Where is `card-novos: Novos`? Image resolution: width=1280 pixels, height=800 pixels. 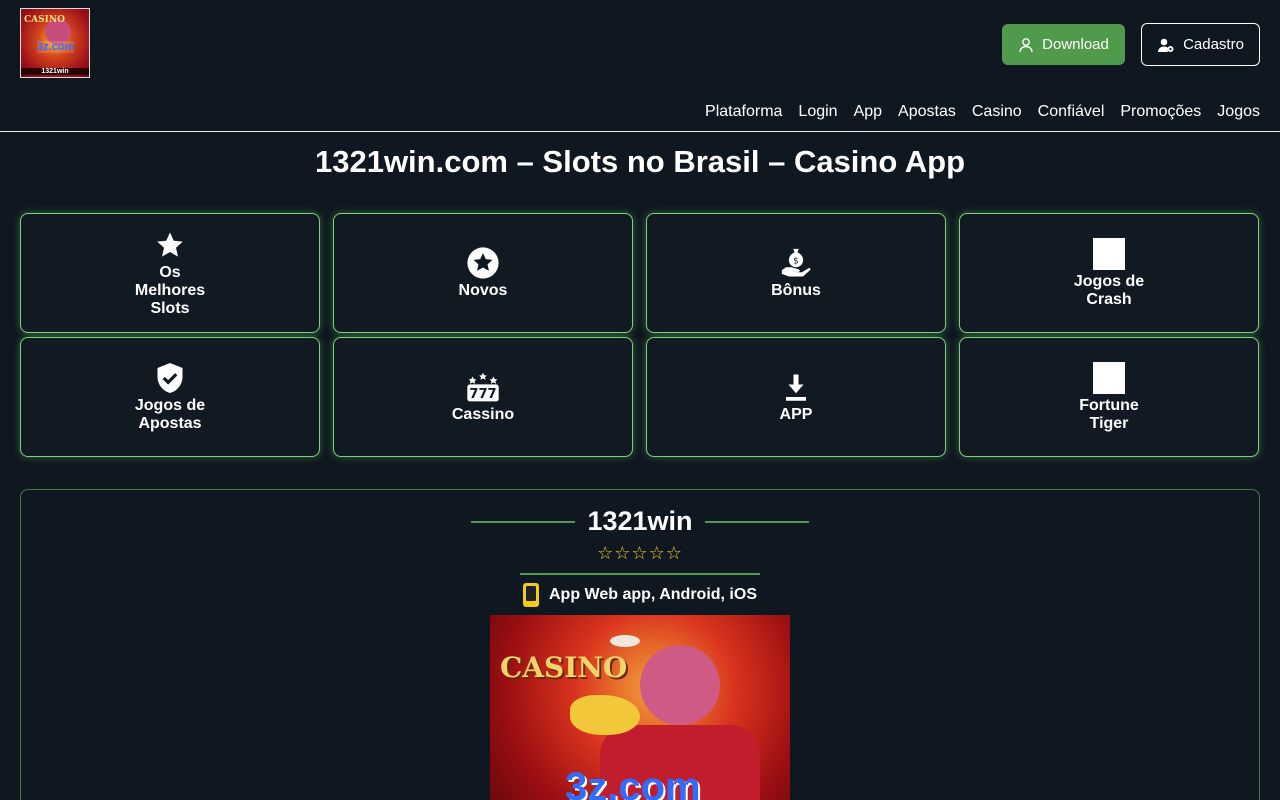 card-novos: Novos is located at coordinates (483, 273).